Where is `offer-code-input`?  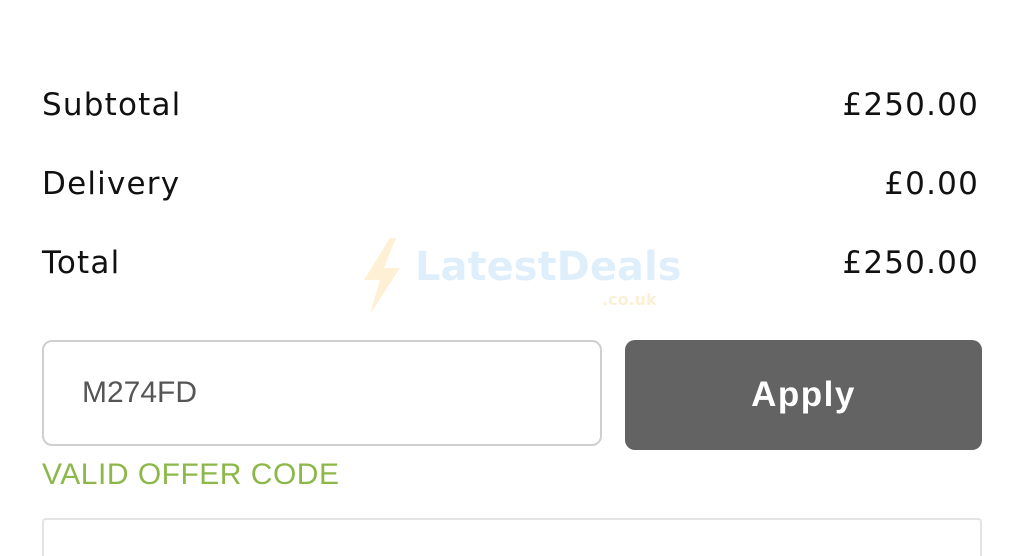
offer-code-input is located at coordinates (322, 393).